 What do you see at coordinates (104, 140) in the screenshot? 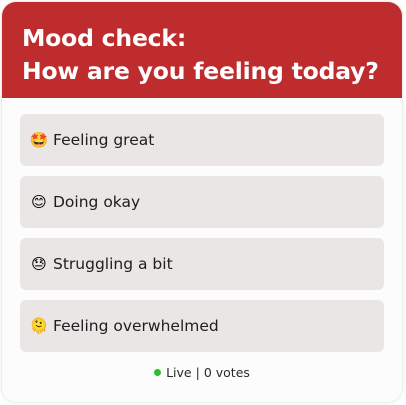
I see `option-label: Feeling great` at bounding box center [104, 140].